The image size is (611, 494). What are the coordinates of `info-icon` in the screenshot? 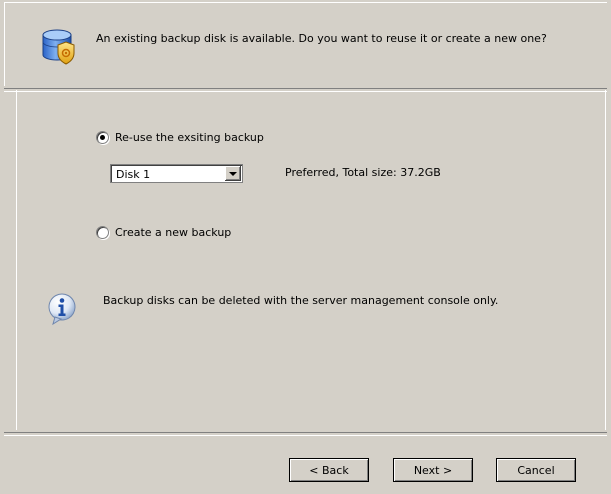 It's located at (62, 309).